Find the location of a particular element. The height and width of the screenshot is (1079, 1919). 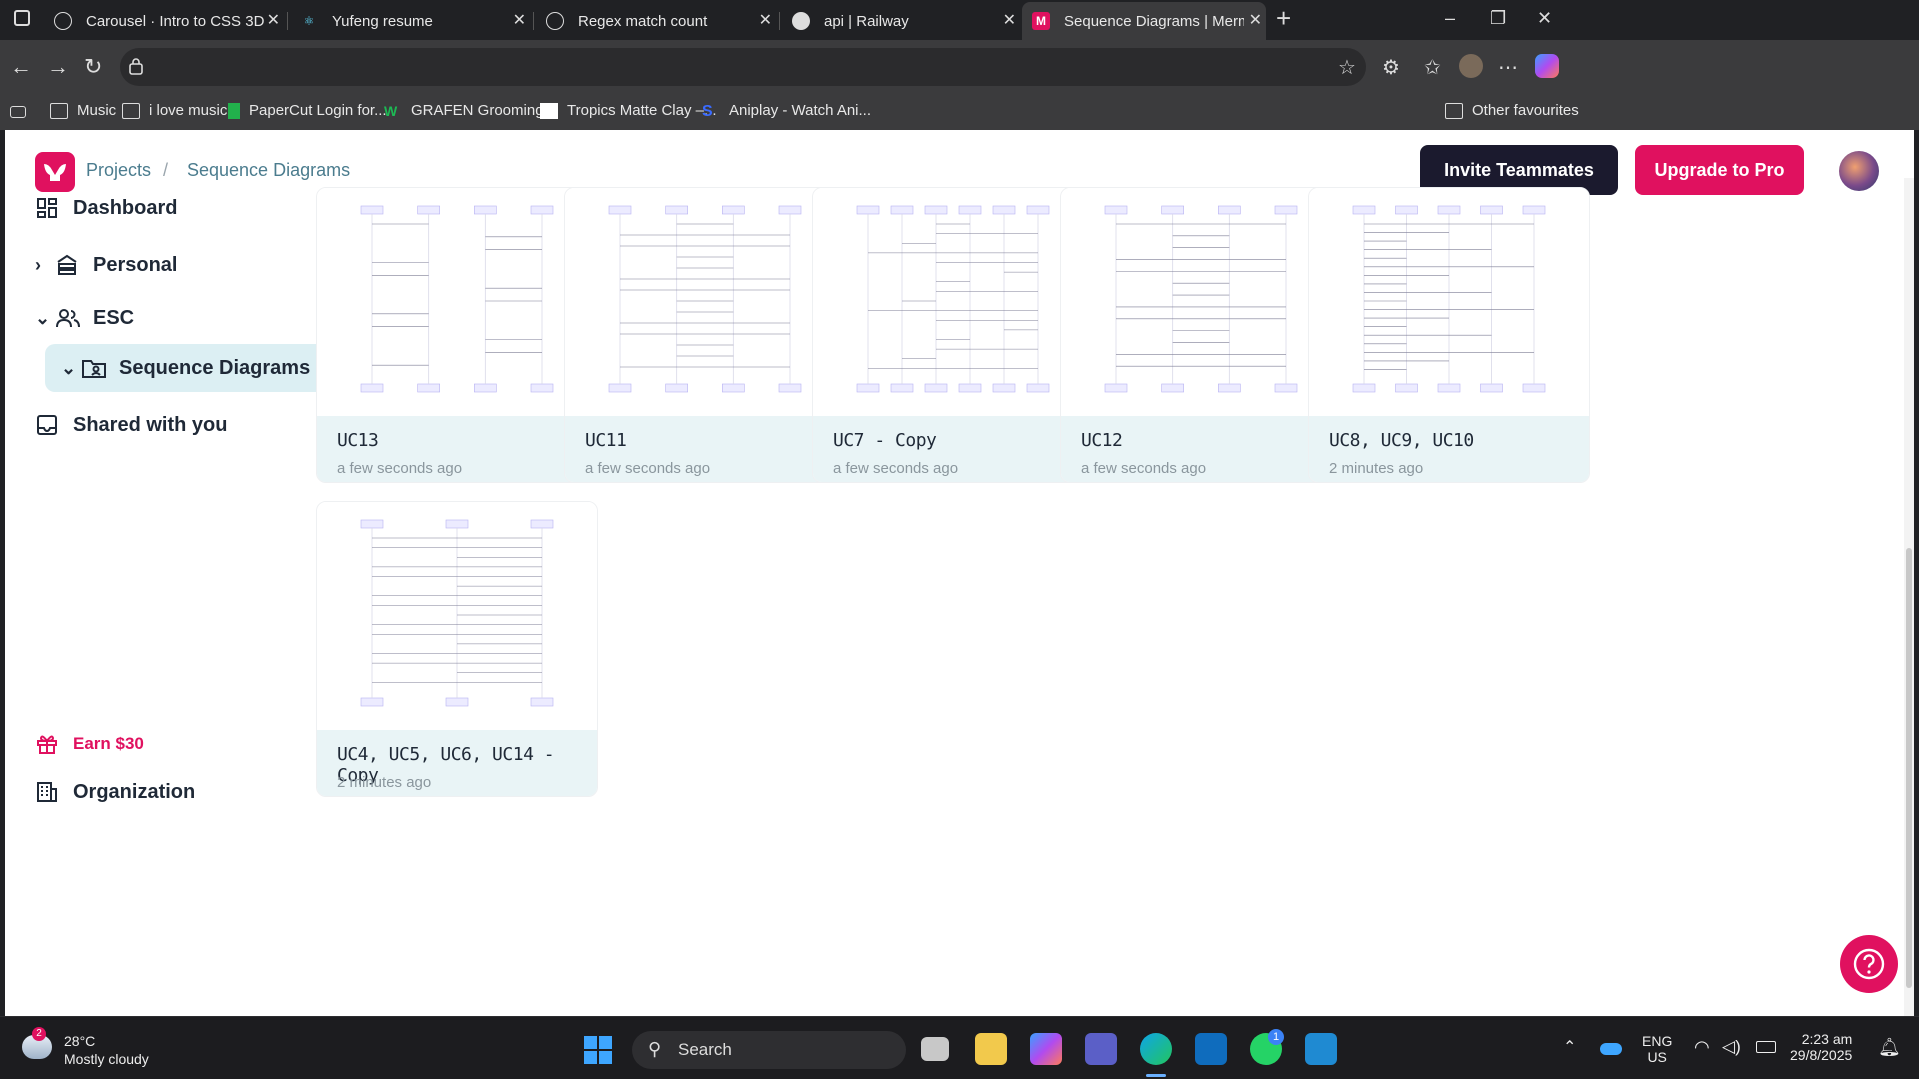

bookmark-music: Music is located at coordinates (83, 110).